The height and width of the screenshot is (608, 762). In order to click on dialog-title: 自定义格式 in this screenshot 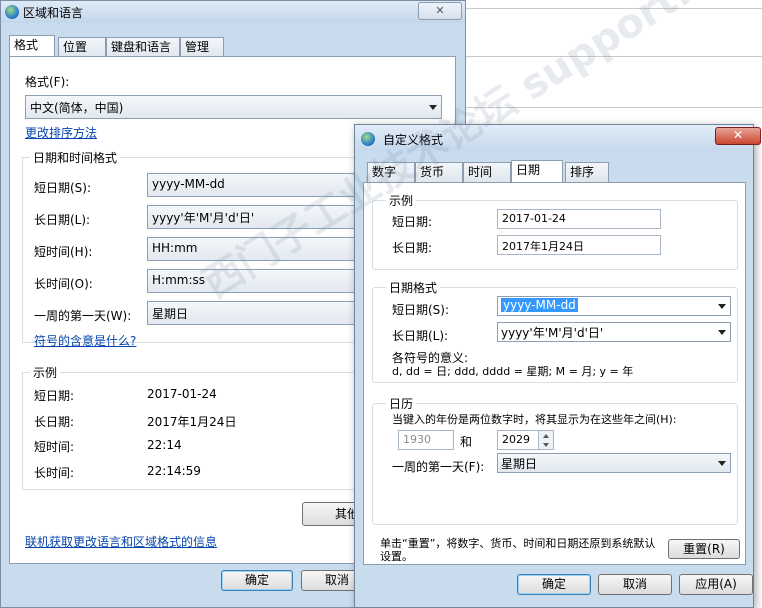, I will do `click(413, 140)`.